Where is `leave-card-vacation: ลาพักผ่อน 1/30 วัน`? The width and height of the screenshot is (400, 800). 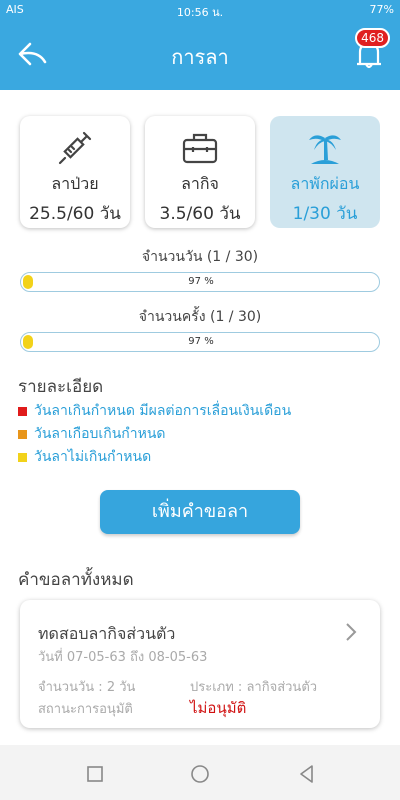
leave-card-vacation: ลาพักผ่อน 1/30 วัน is located at coordinates (325, 172).